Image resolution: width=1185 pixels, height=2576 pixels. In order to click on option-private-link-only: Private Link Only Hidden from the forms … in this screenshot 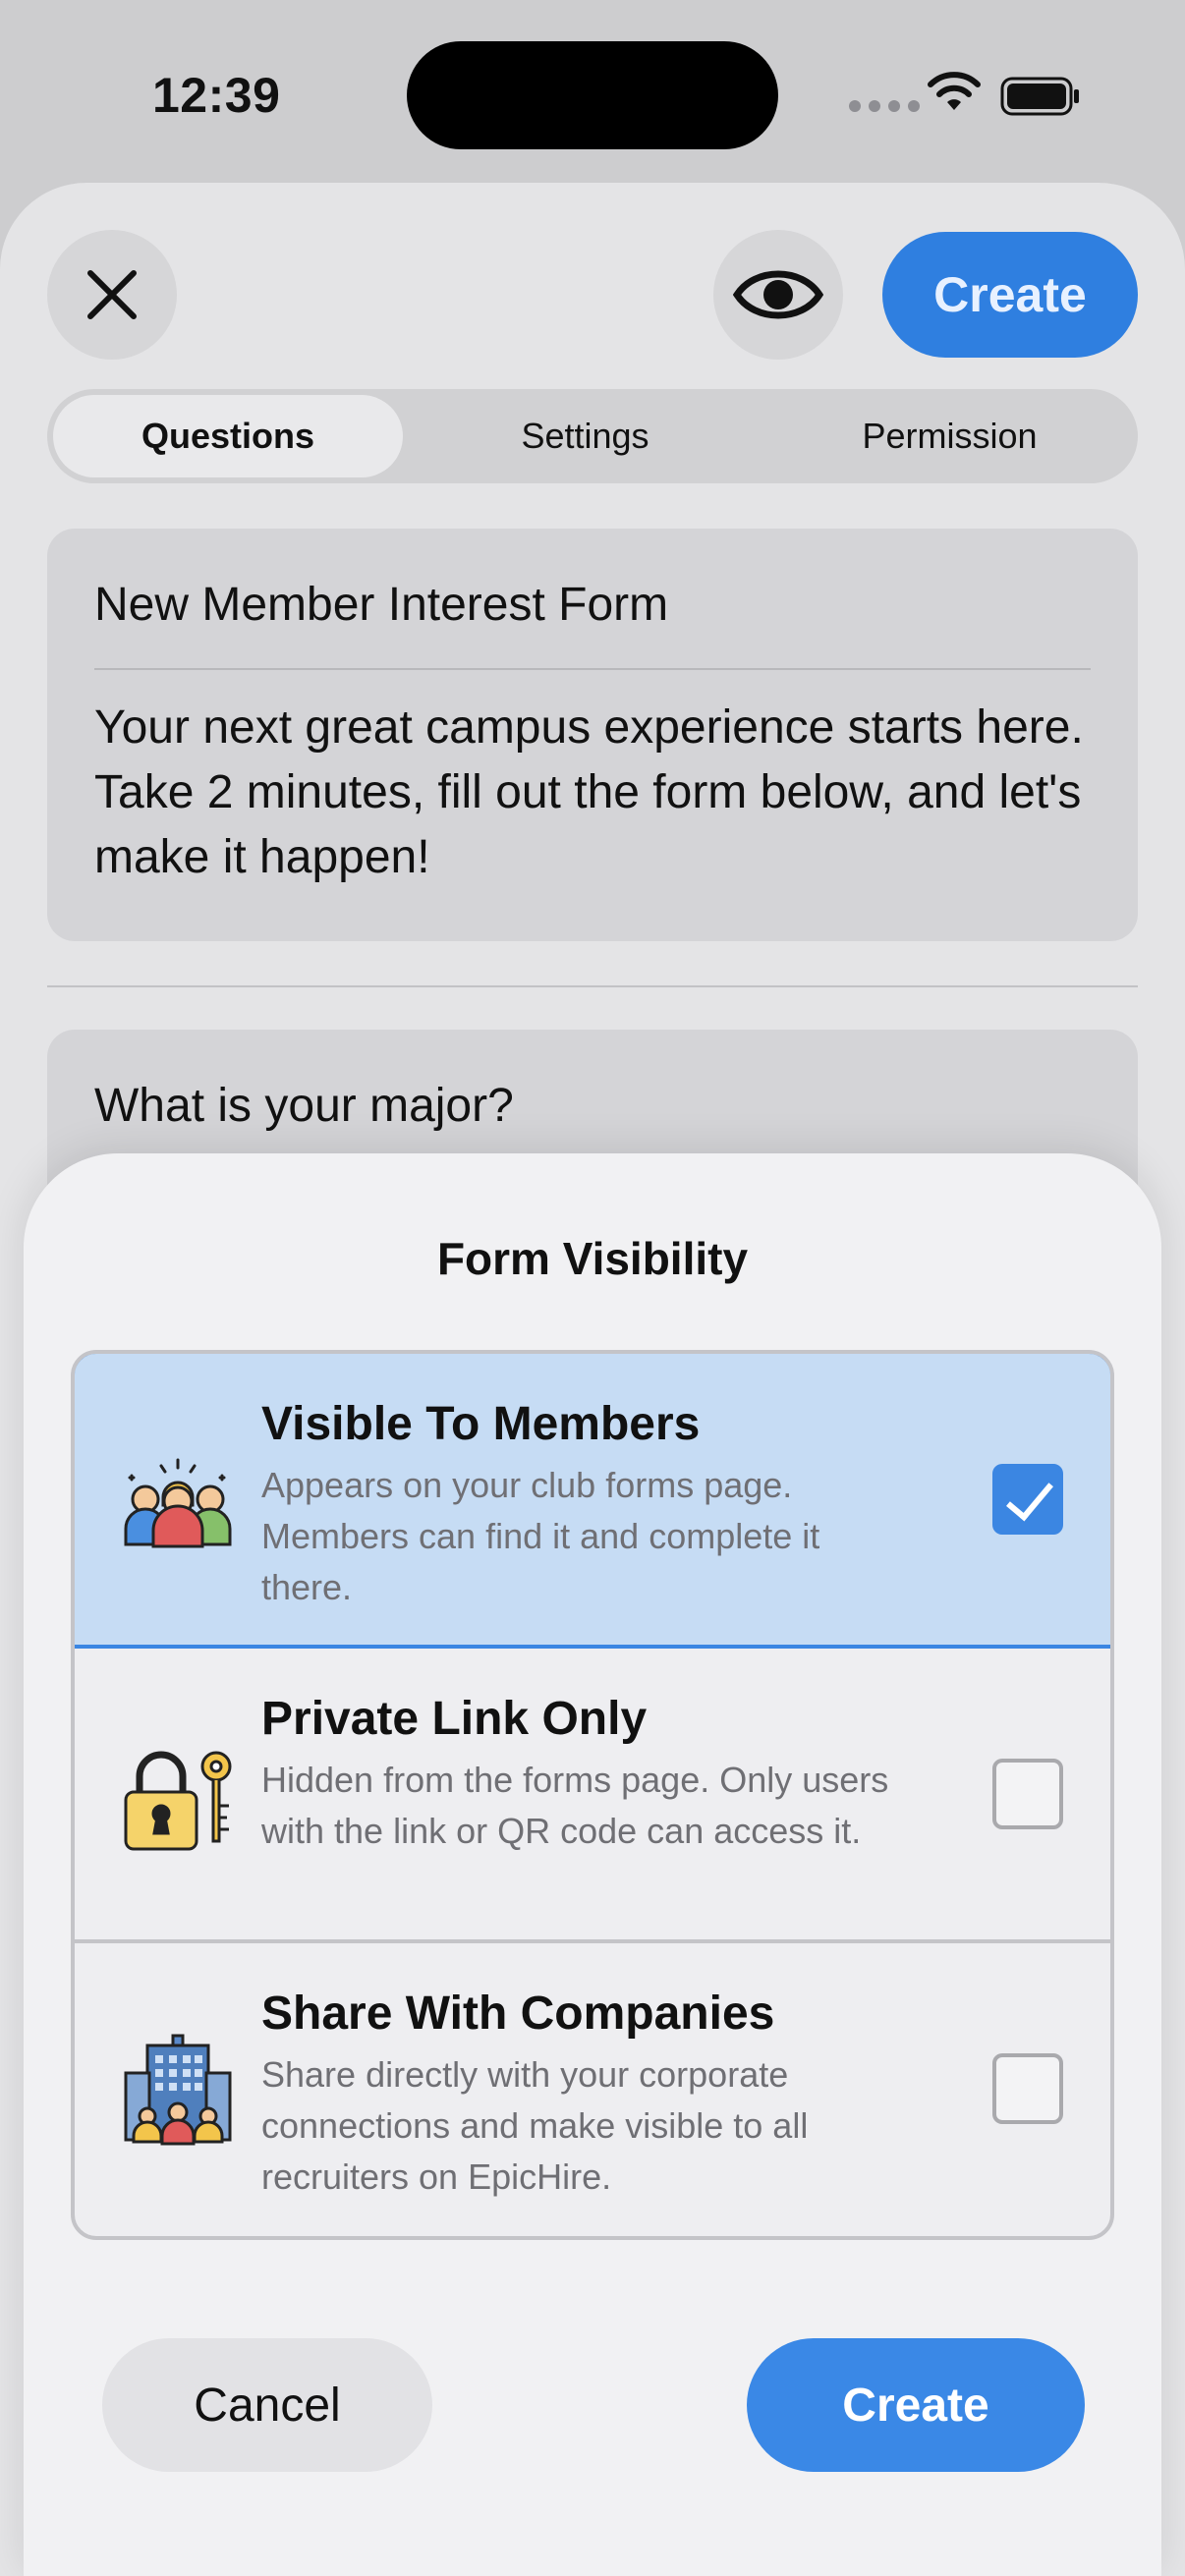, I will do `click(592, 1796)`.